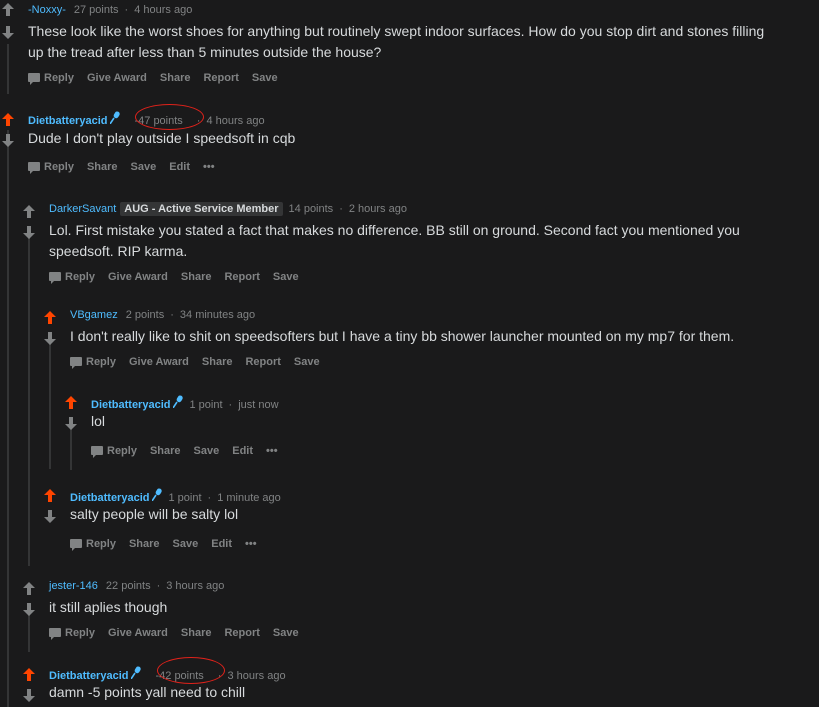  I want to click on body-line: speedsoft. RIP karma., so click(118, 251).